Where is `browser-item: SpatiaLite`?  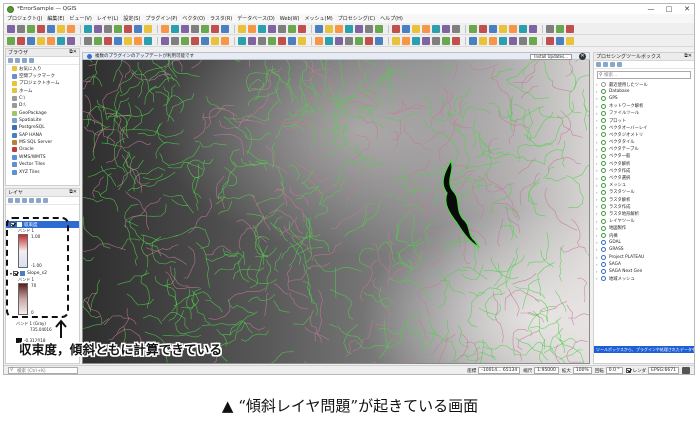
browser-item: SpatiaLite is located at coordinates (43, 120).